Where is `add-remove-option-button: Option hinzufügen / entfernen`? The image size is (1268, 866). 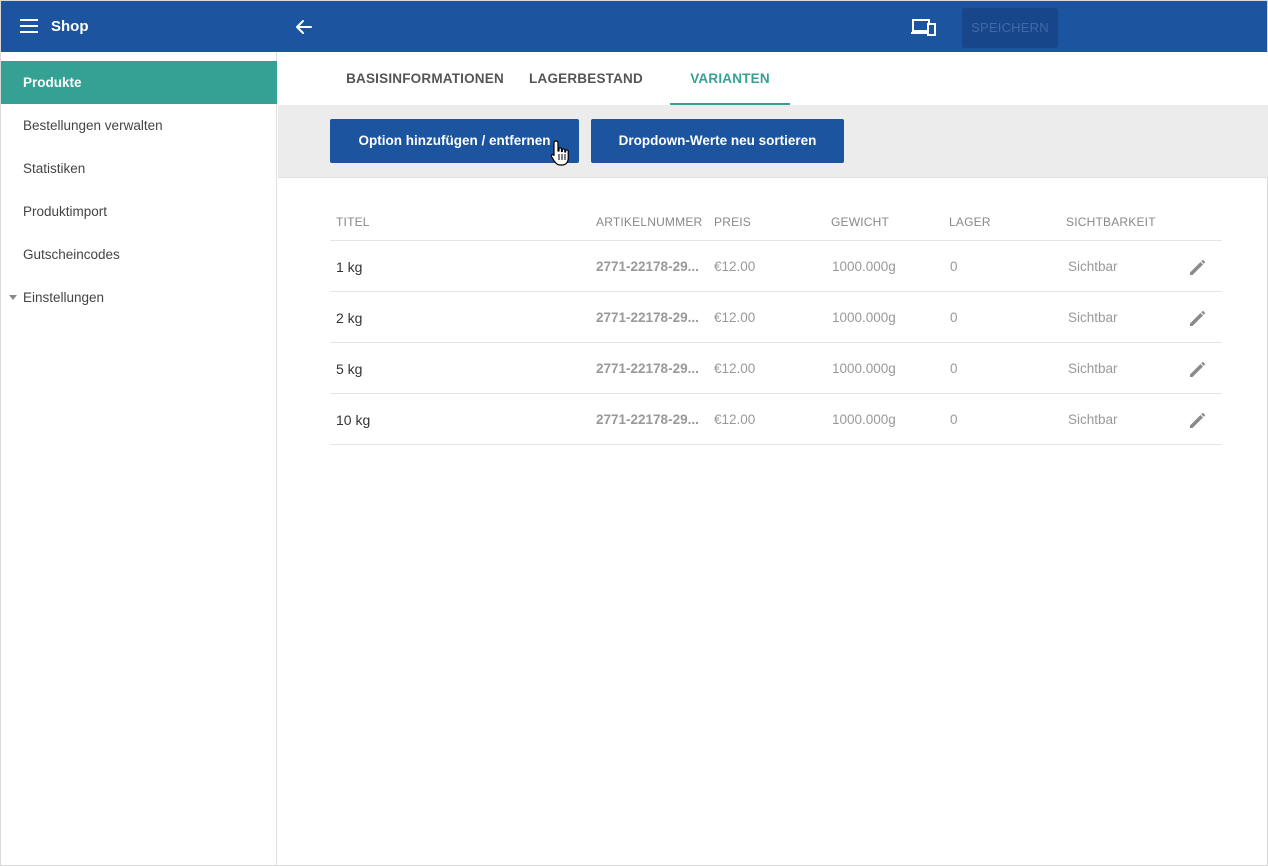 add-remove-option-button: Option hinzufügen / entfernen is located at coordinates (454, 141).